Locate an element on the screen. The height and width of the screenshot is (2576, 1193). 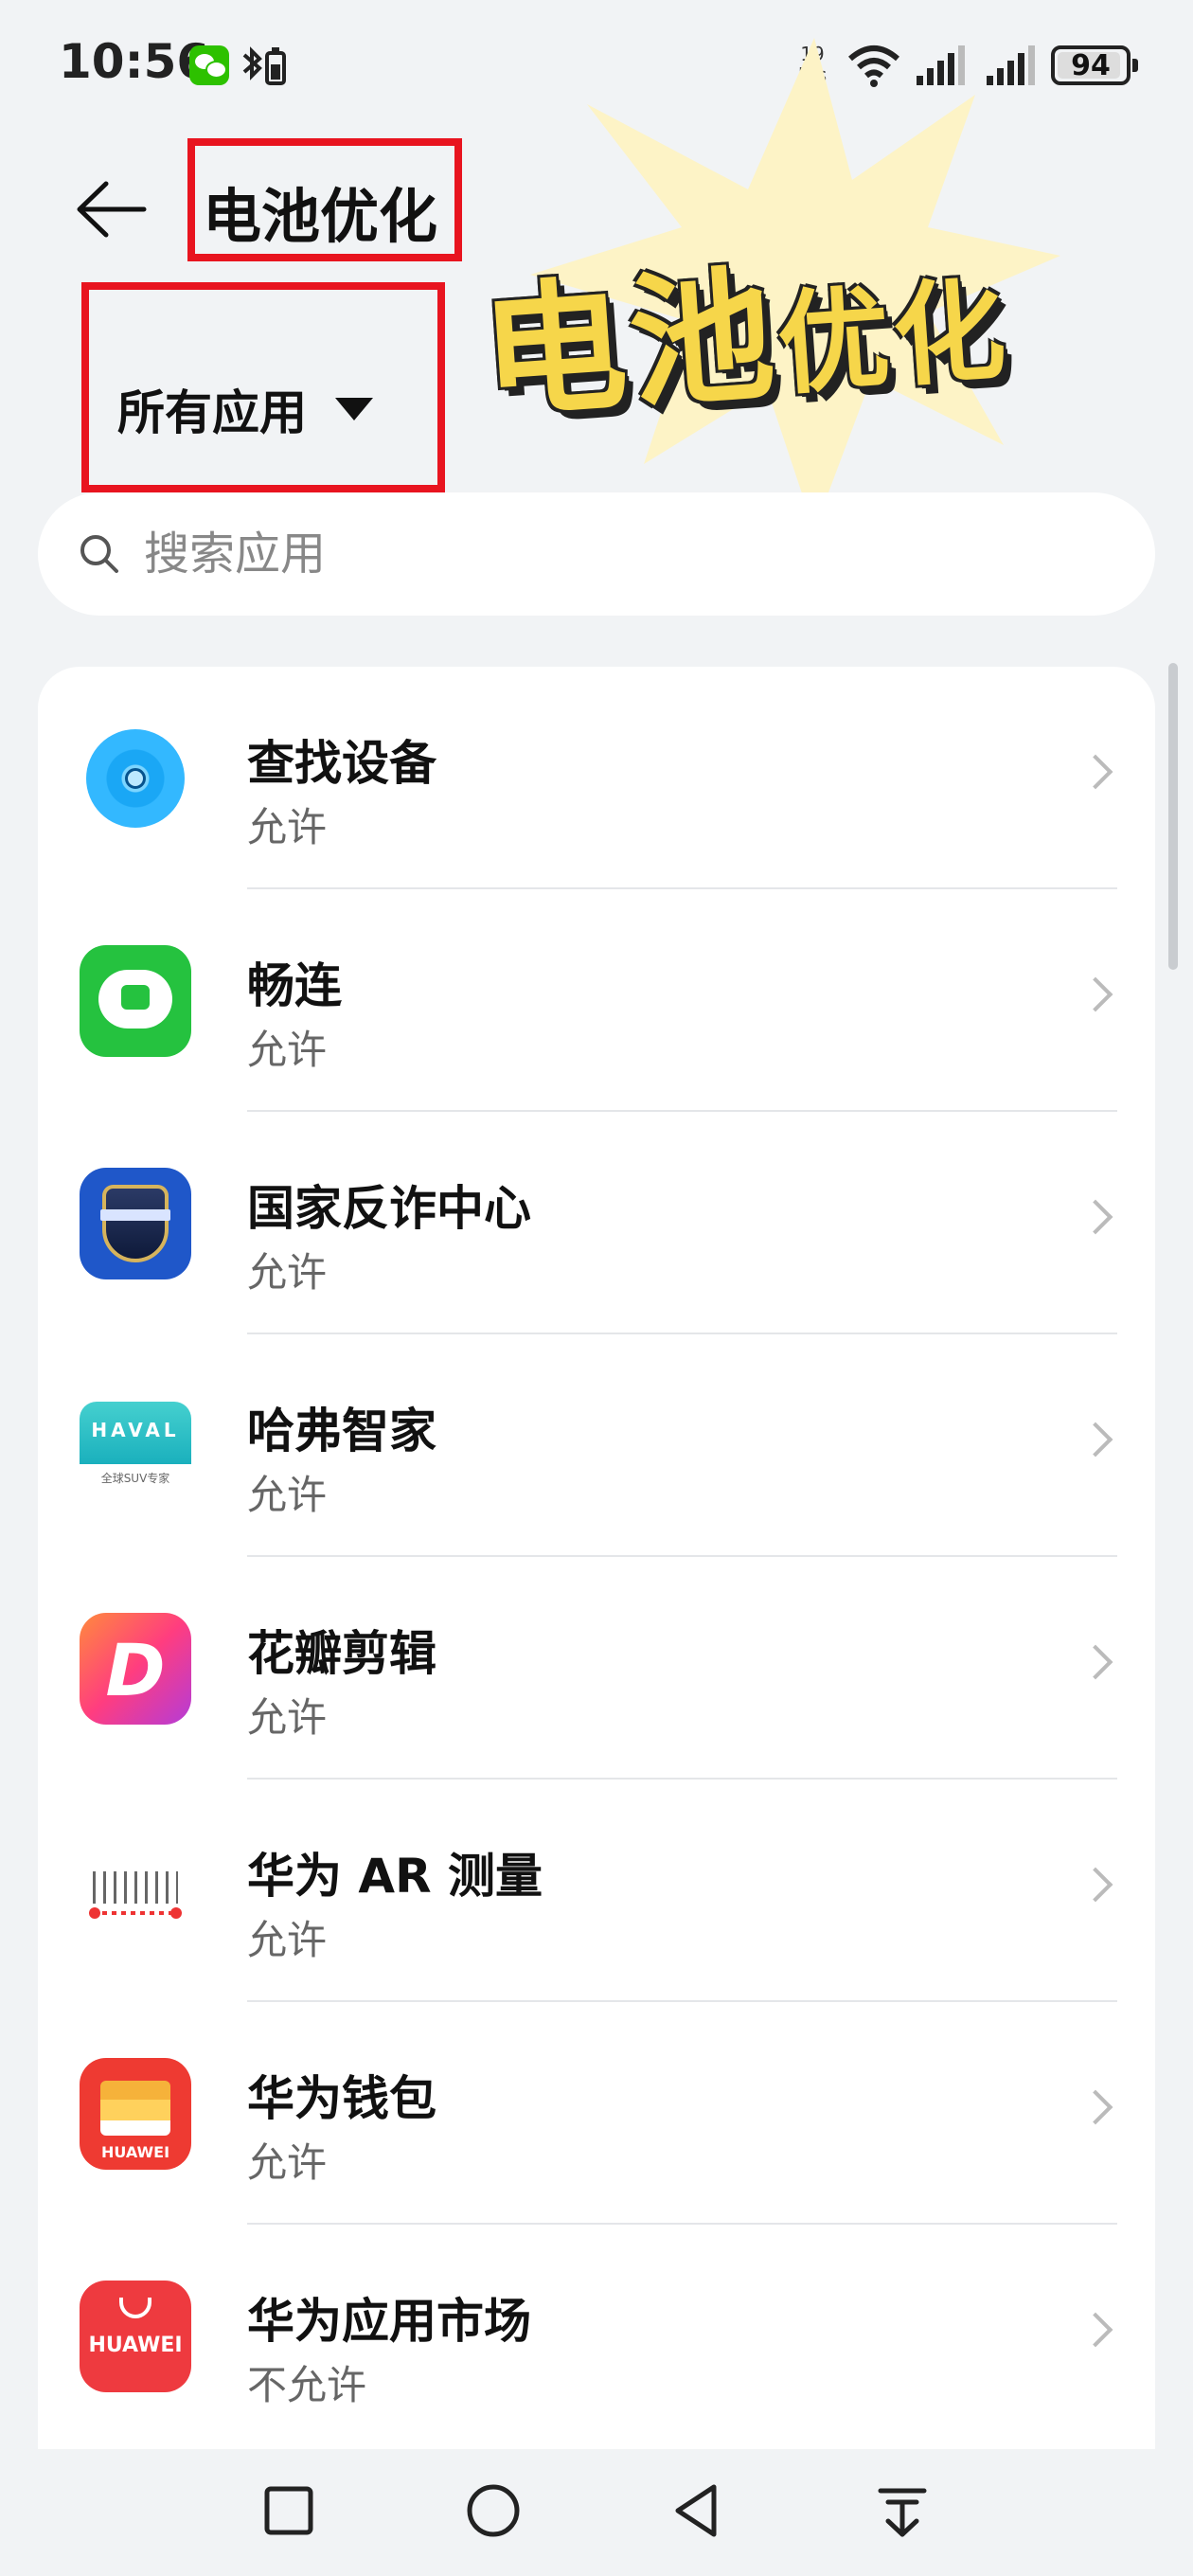
burst-title-small: 优化 is located at coordinates (893, 337).